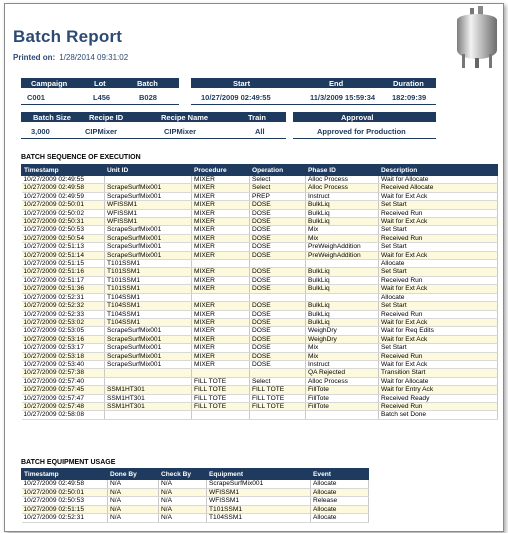  What do you see at coordinates (64, 510) in the screenshot?
I see `table-cell: 10/27/2009 02:51:15` at bounding box center [64, 510].